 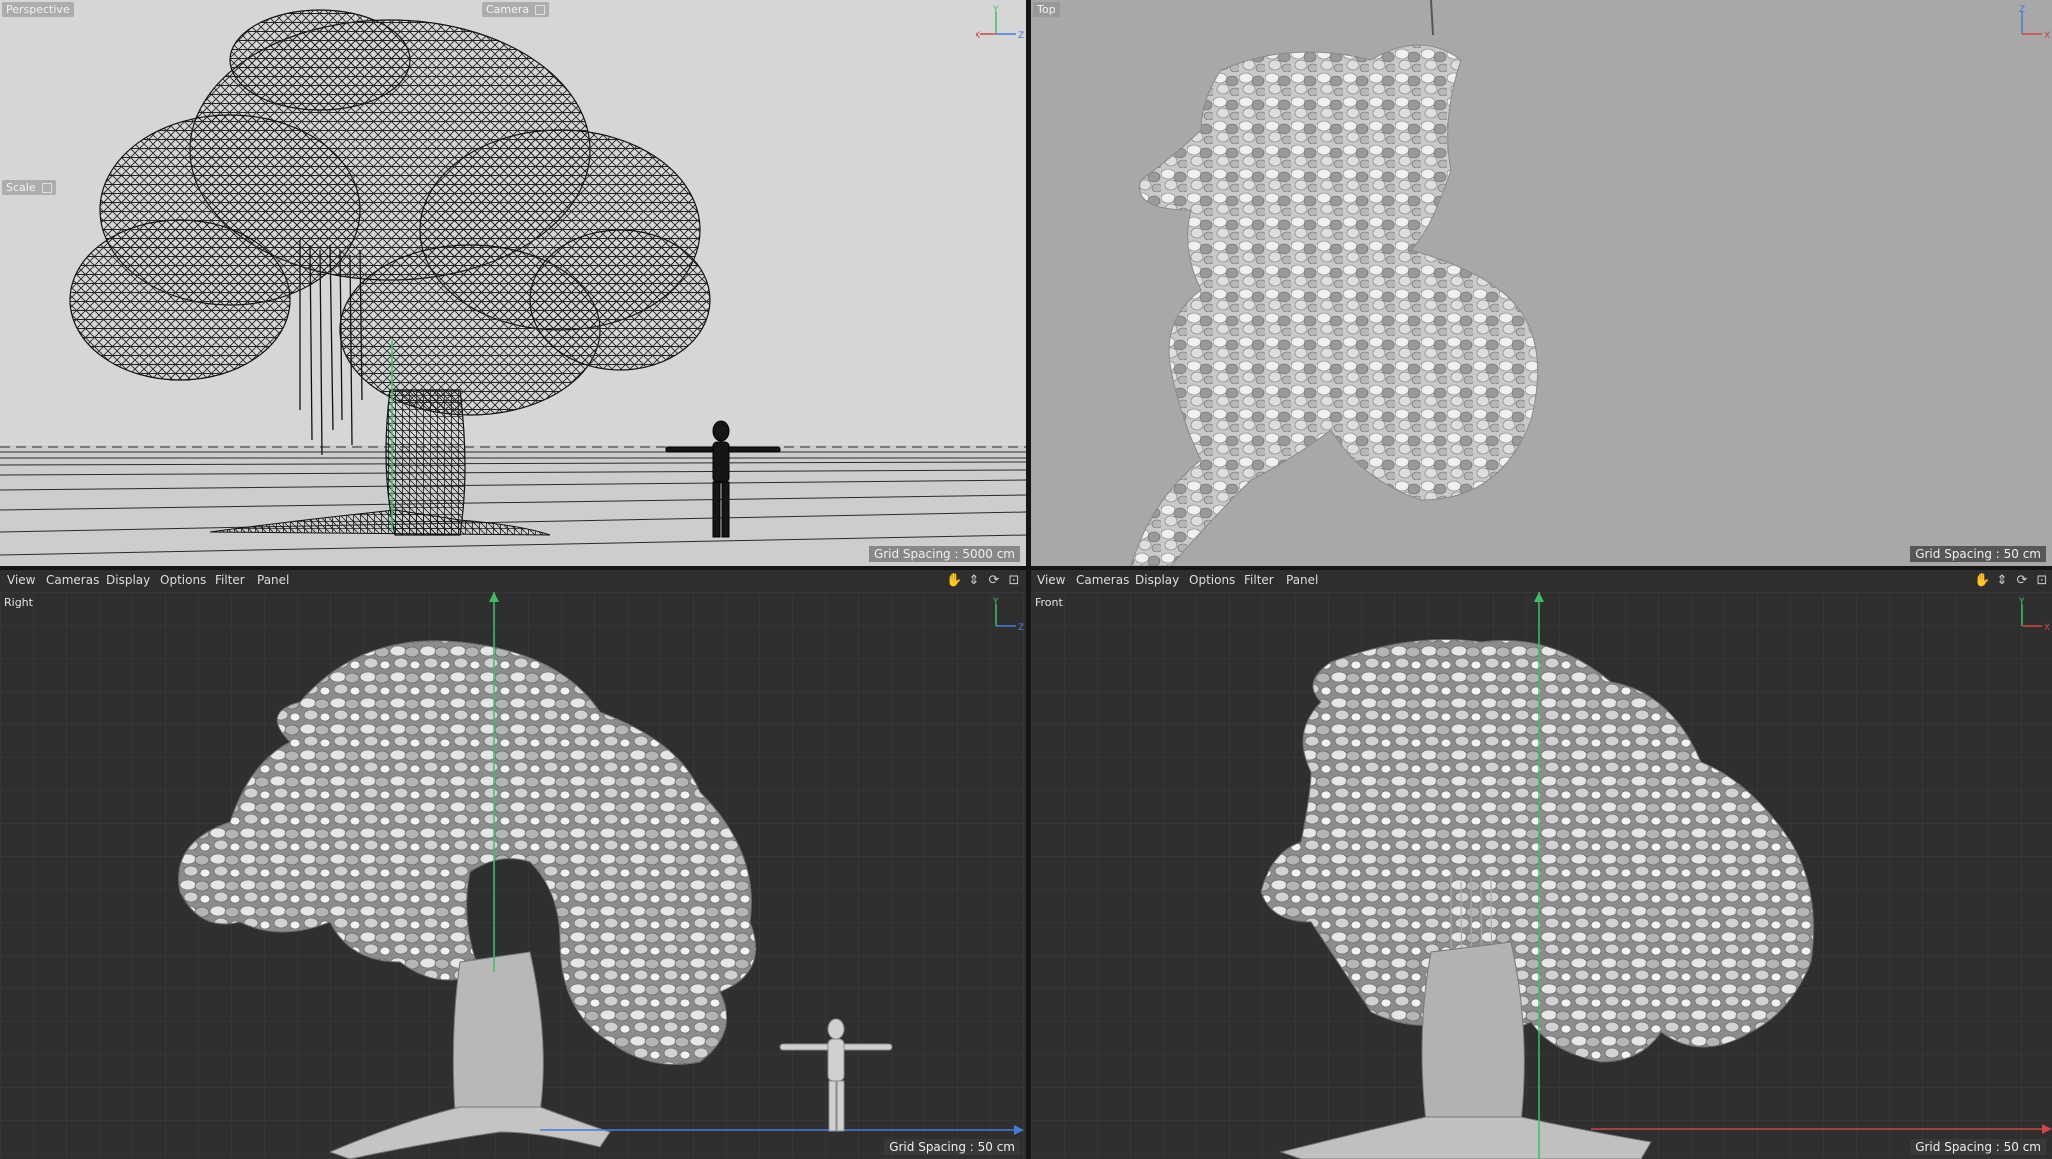 I want to click on camera-tag-label: Camera, so click(x=508, y=9).